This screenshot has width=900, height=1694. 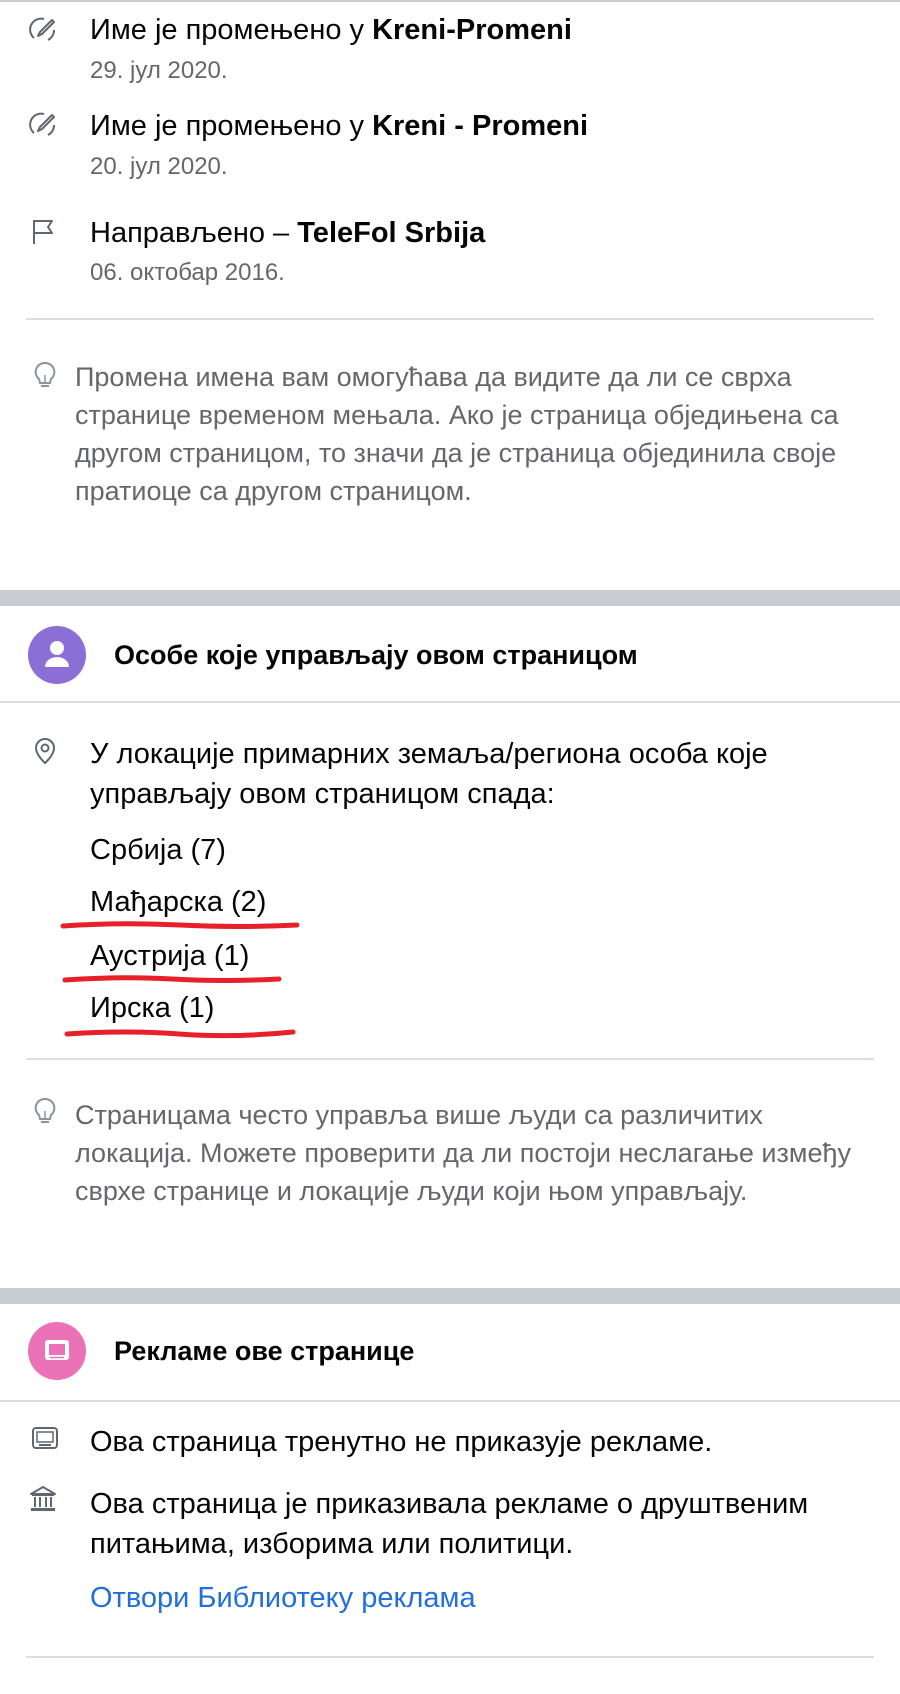 What do you see at coordinates (170, 956) in the screenshot?
I see `country-item: Аустрија (1)` at bounding box center [170, 956].